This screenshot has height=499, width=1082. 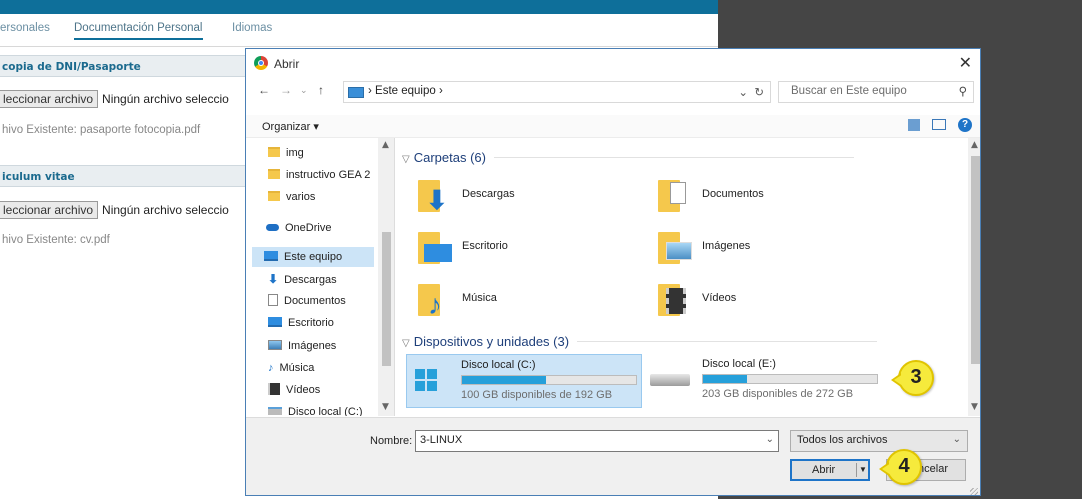 I want to click on nav-item-documentos: Documentos, so click(x=307, y=301).